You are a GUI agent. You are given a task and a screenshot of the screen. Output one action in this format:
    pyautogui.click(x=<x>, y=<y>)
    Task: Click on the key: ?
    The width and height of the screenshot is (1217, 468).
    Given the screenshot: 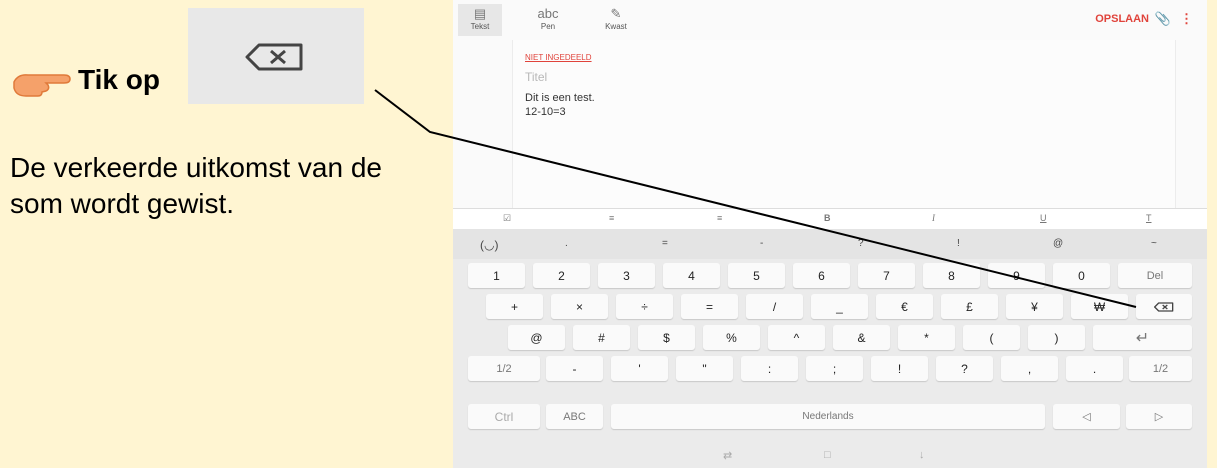 What is the action you would take?
    pyautogui.click(x=964, y=368)
    